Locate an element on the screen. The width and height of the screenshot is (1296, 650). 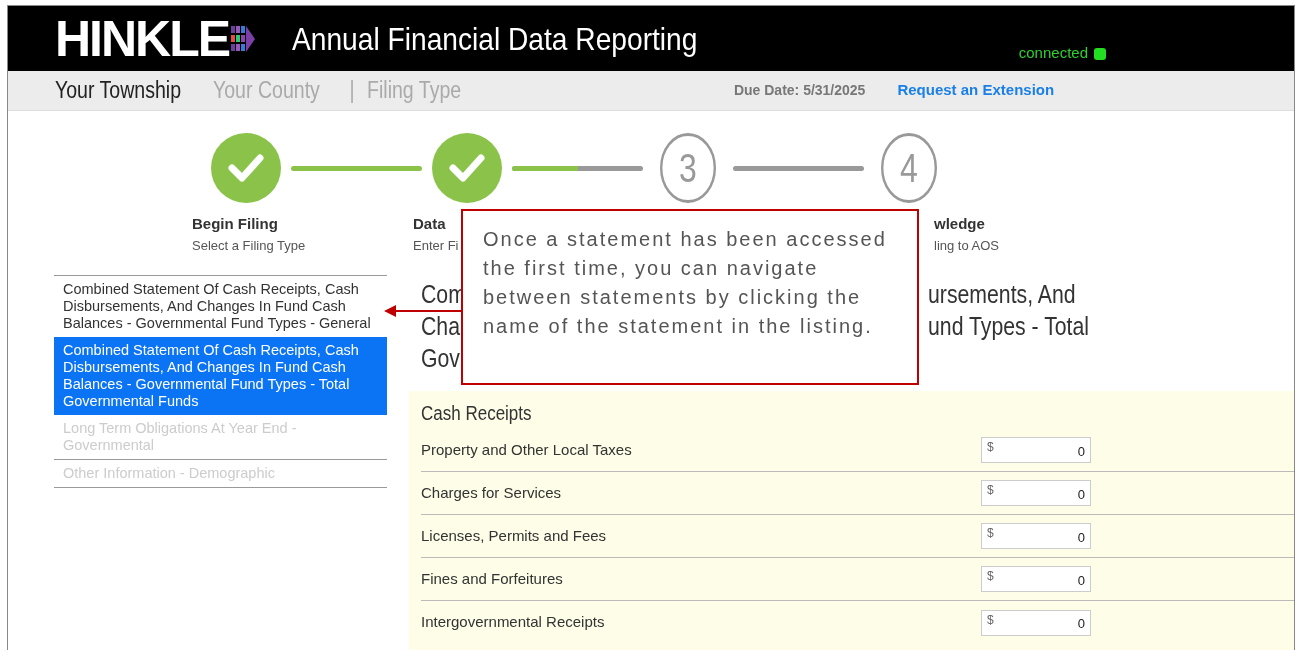
step-title: Data is located at coordinates (429, 224).